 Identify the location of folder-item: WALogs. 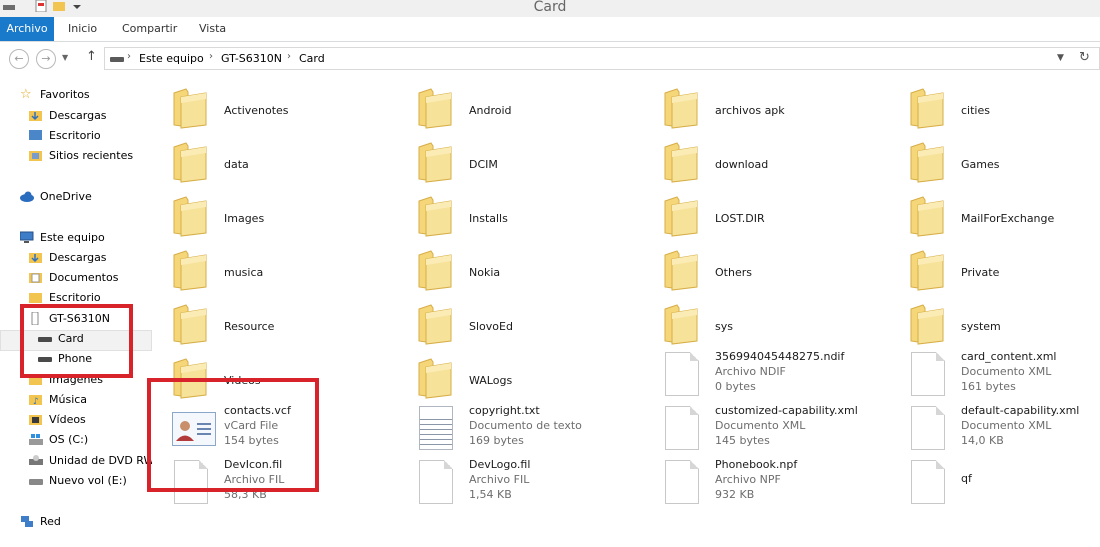
(519, 375).